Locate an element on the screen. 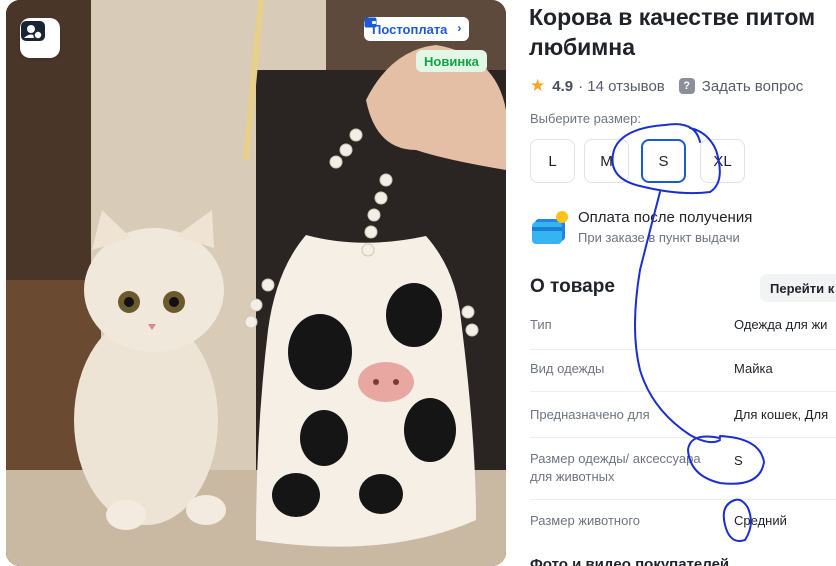 This screenshot has height=566, width=836. image-search-icon is located at coordinates (33, 31).